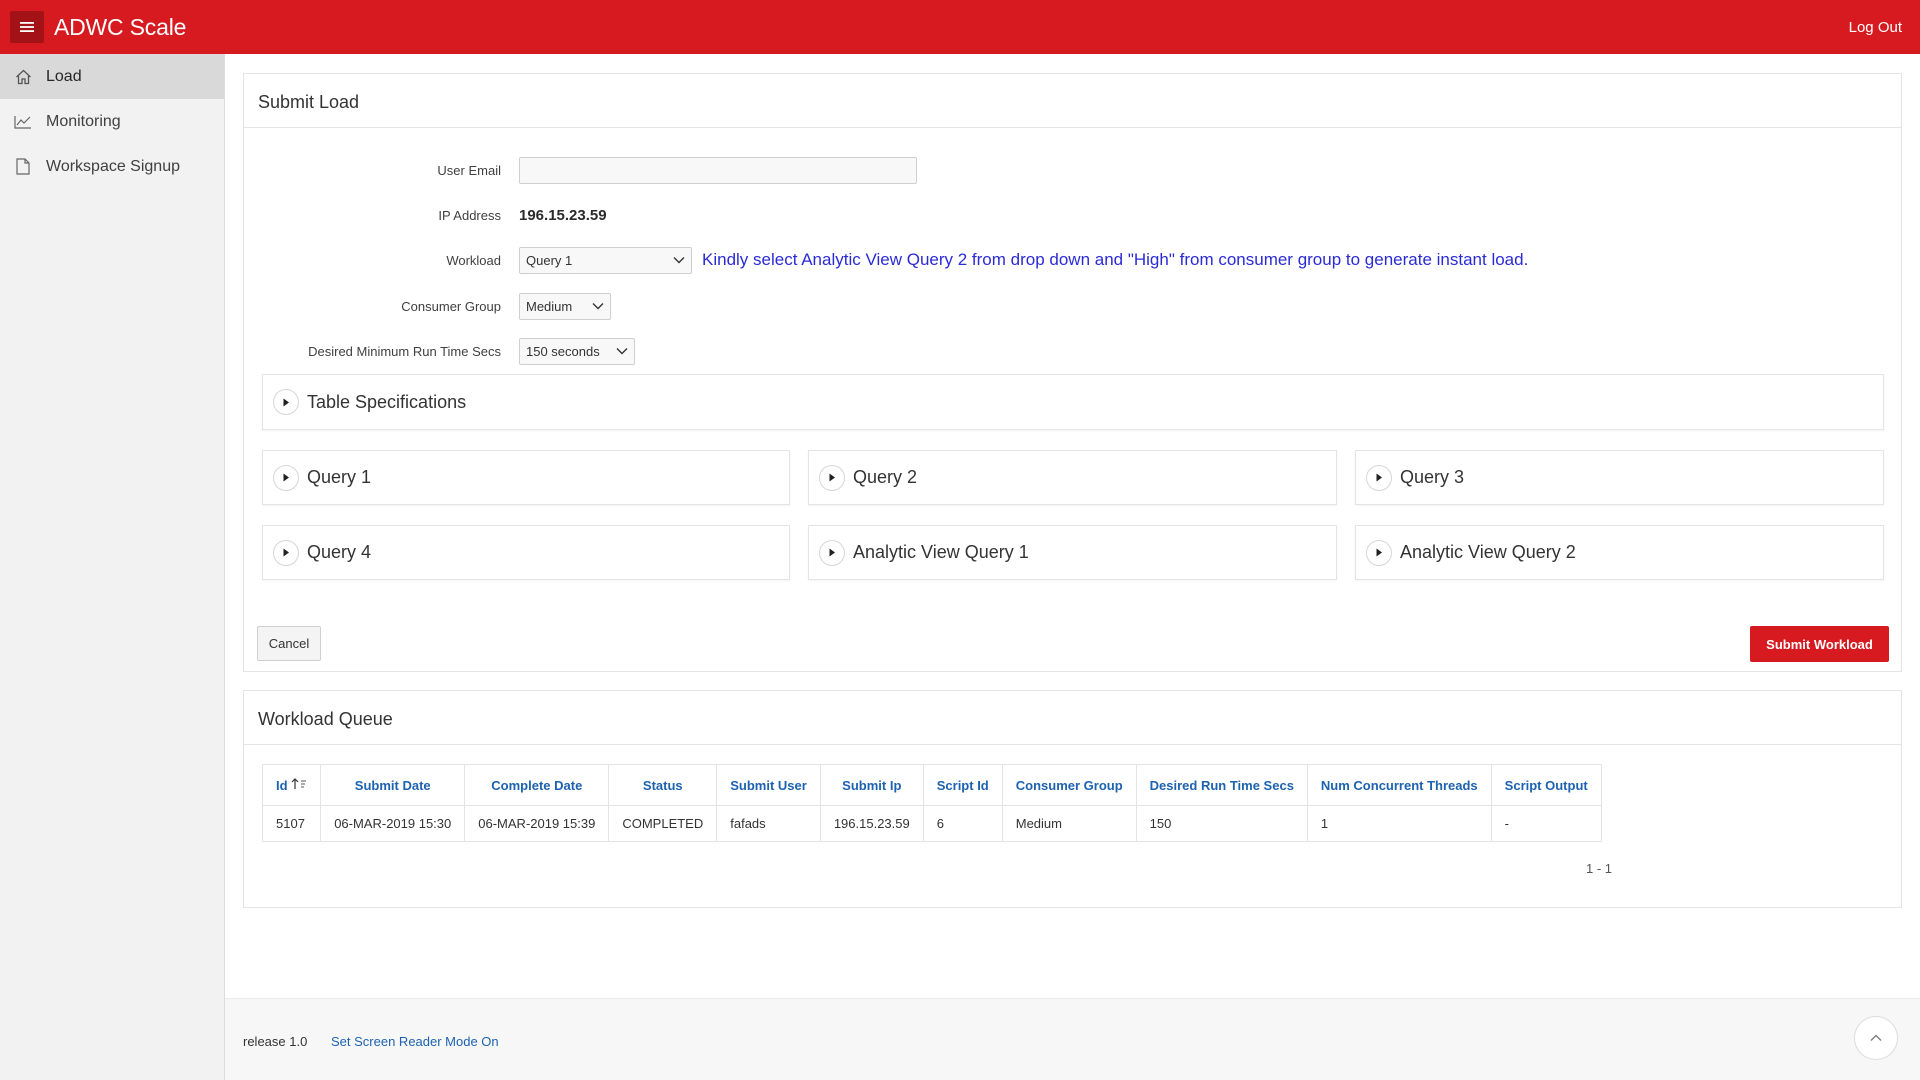 The width and height of the screenshot is (1920, 1080). I want to click on consumer-group-row: Consumer Group Medium, so click(427, 306).